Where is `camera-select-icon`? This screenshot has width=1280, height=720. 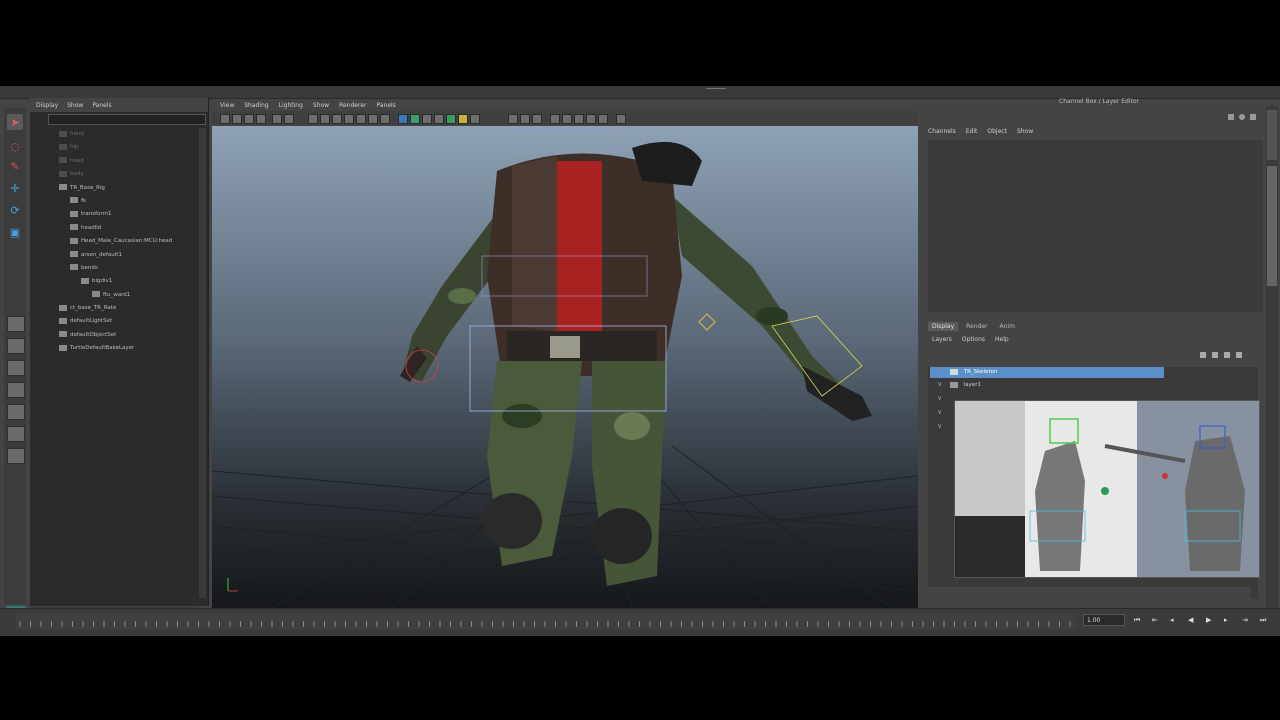 camera-select-icon is located at coordinates (225, 119).